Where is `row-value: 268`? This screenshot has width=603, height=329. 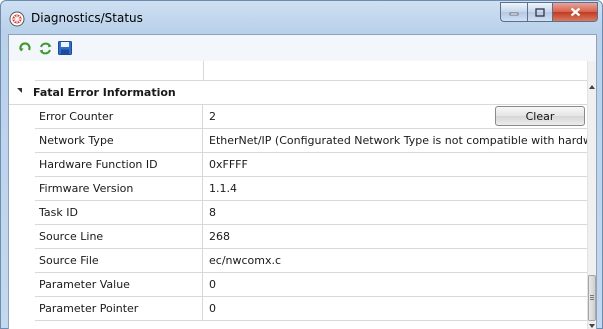
row-value: 268 is located at coordinates (219, 236).